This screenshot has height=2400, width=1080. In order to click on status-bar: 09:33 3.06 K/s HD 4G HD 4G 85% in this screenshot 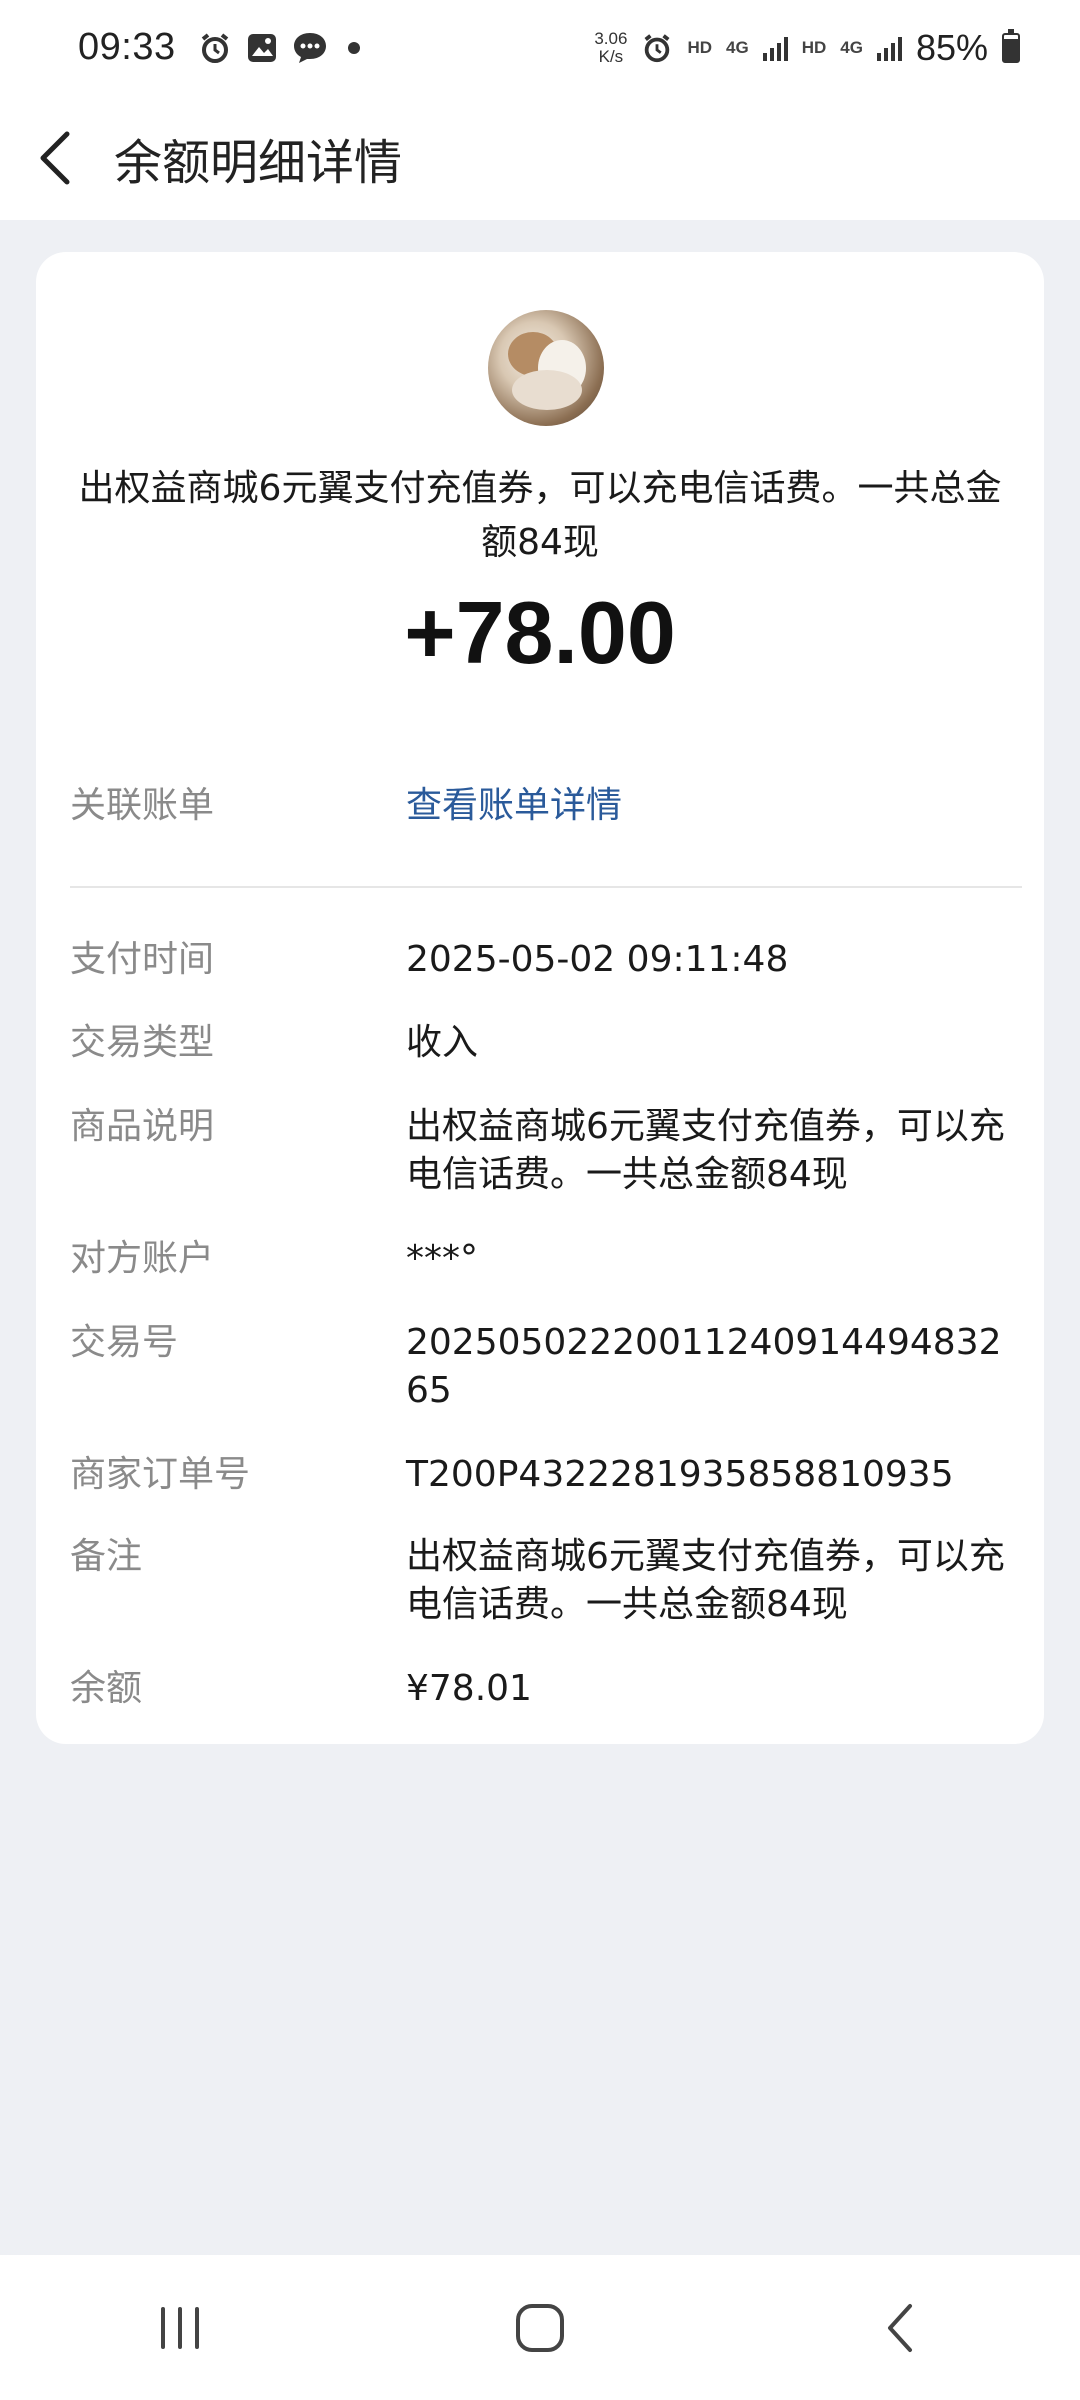, I will do `click(540, 47)`.